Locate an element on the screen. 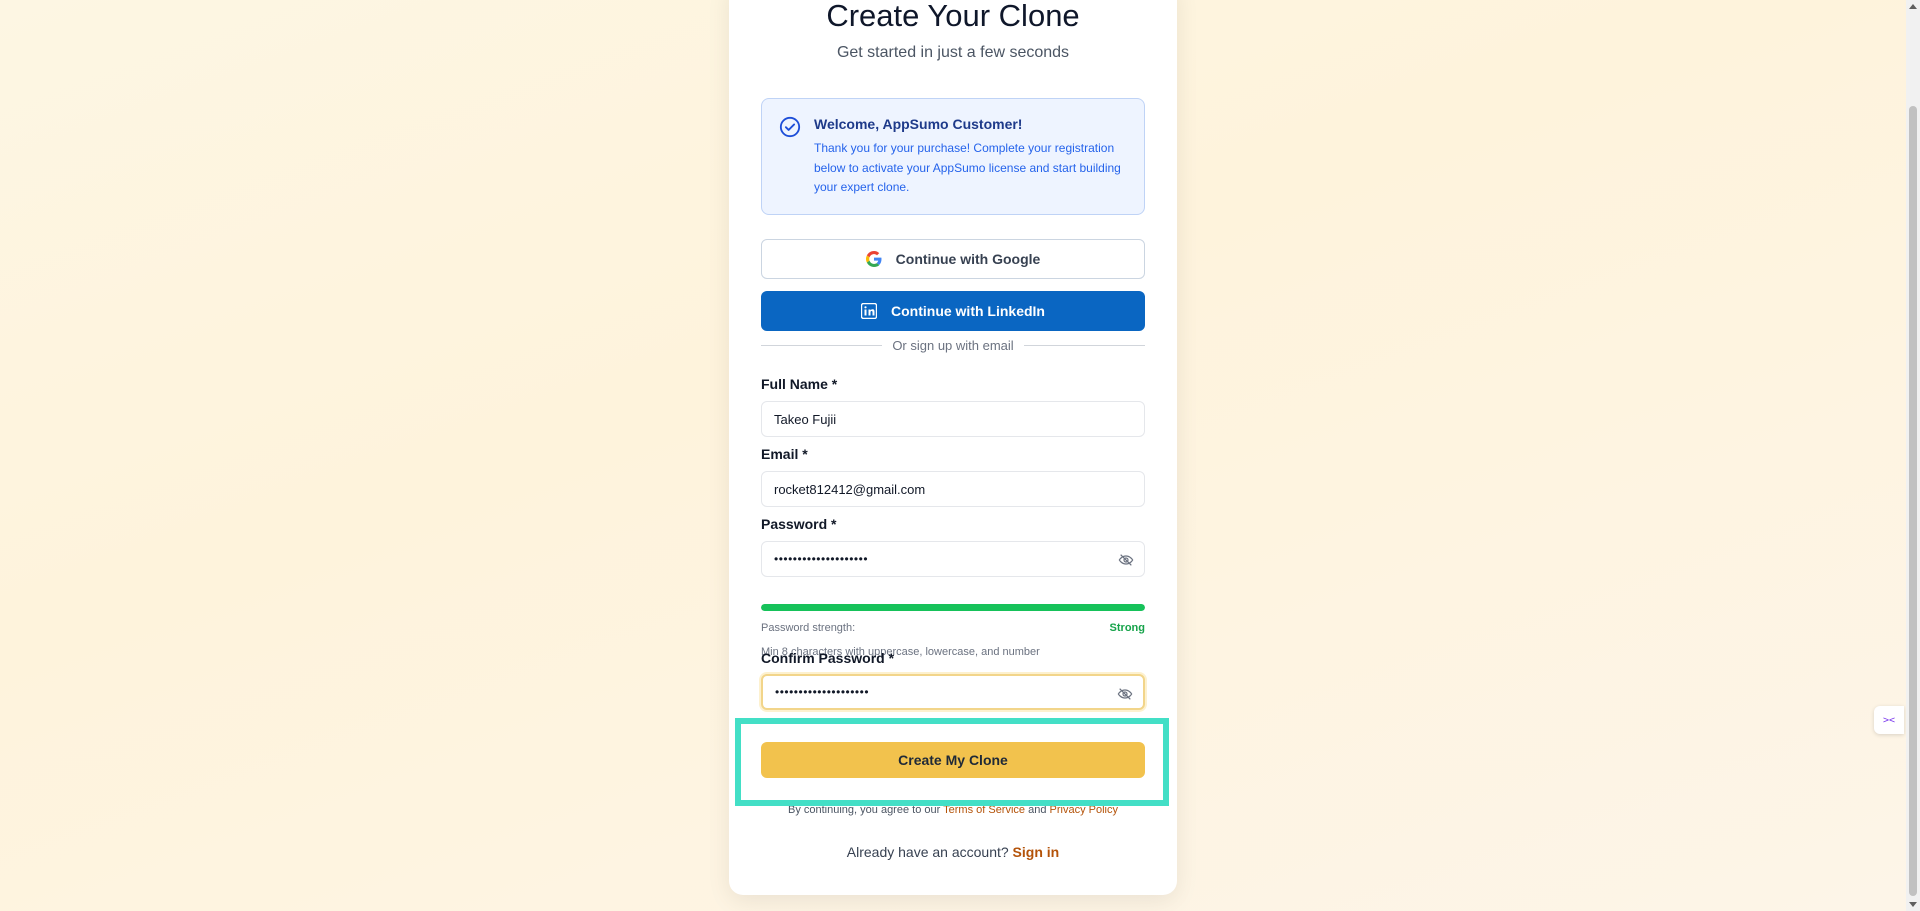  check-circle-icon is located at coordinates (790, 127).